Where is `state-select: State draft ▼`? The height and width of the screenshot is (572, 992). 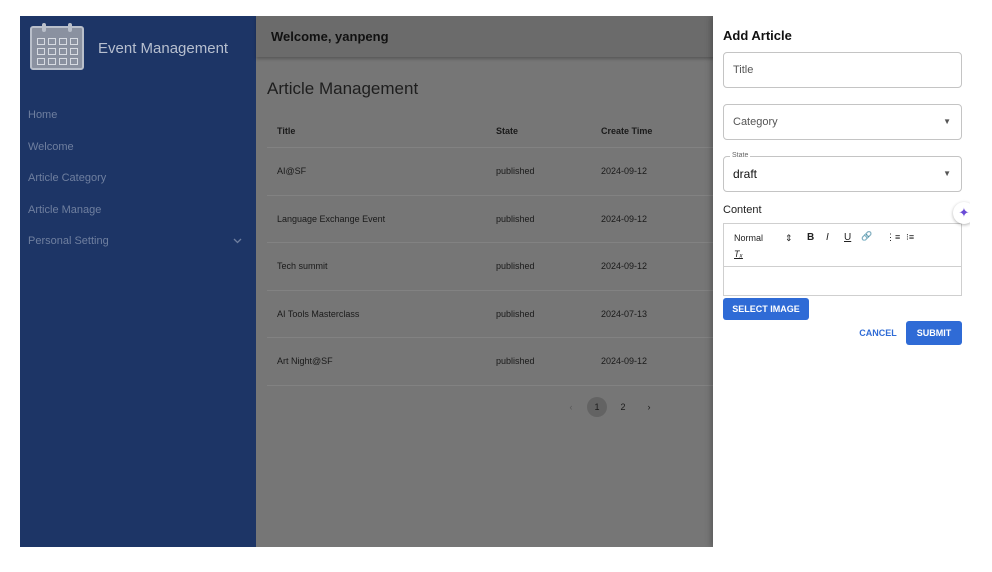 state-select: State draft ▼ is located at coordinates (842, 171).